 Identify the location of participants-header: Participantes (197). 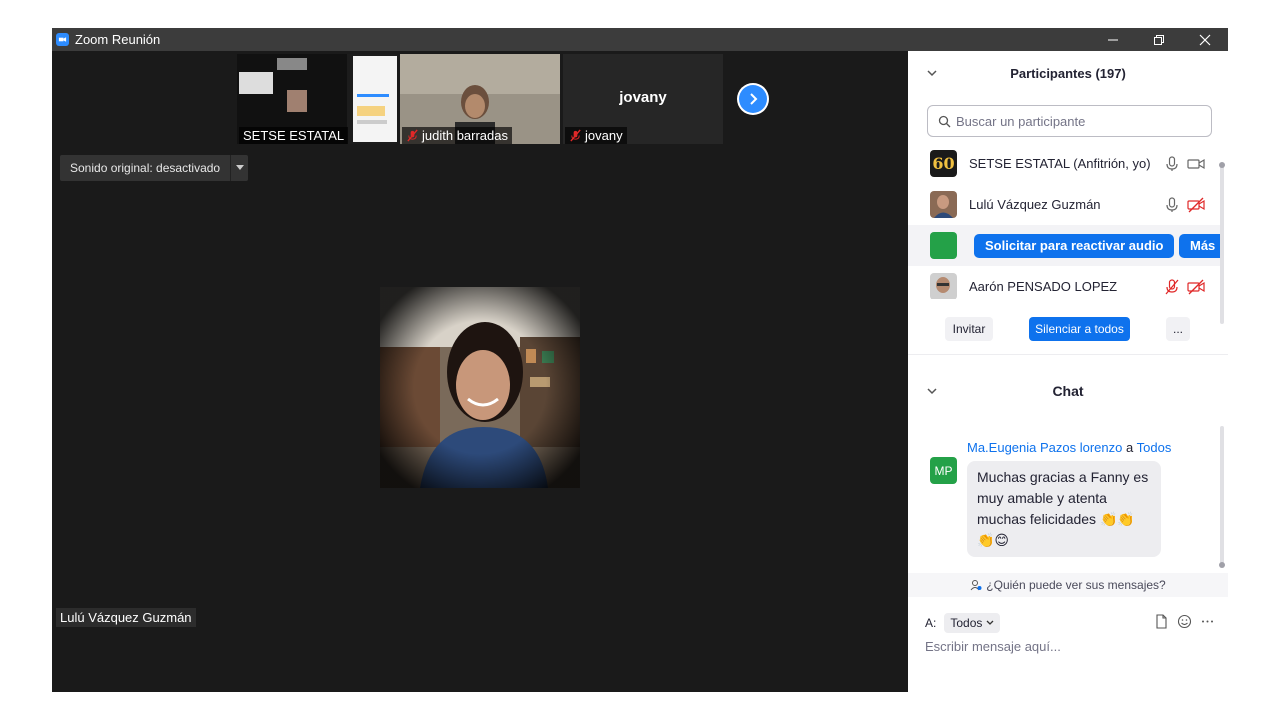
(1068, 73).